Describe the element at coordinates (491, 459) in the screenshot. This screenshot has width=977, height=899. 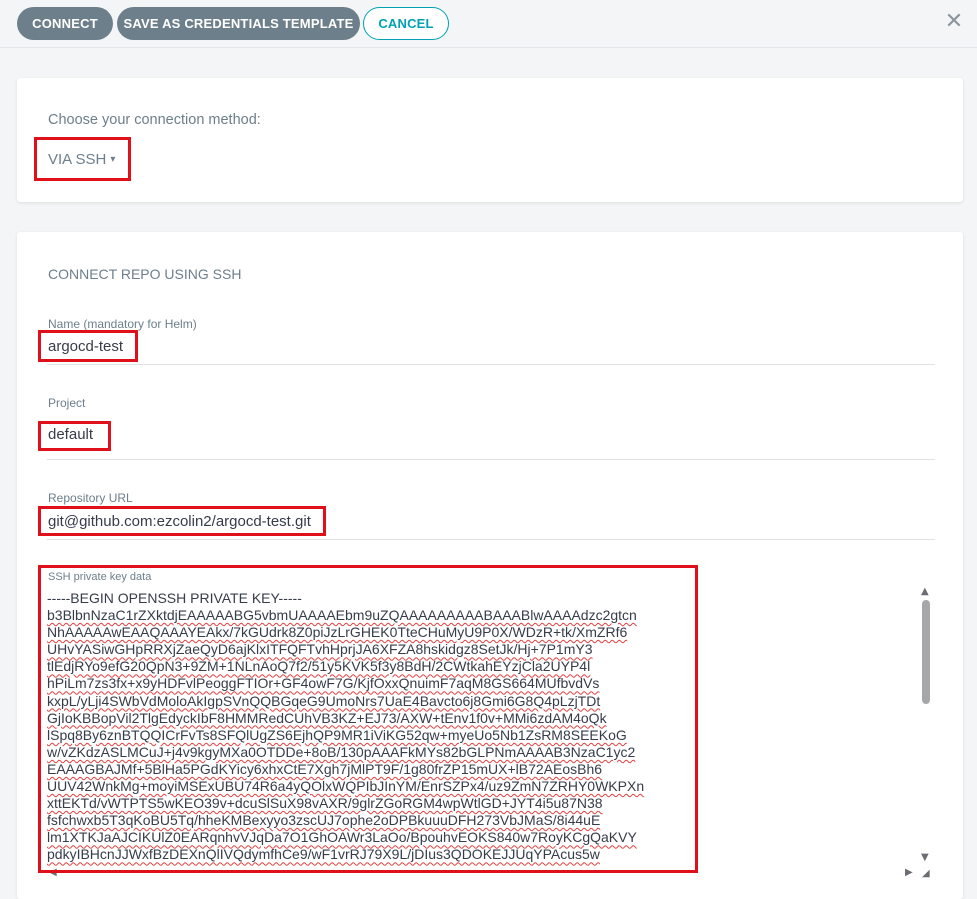
I see `project-input-underline` at that location.